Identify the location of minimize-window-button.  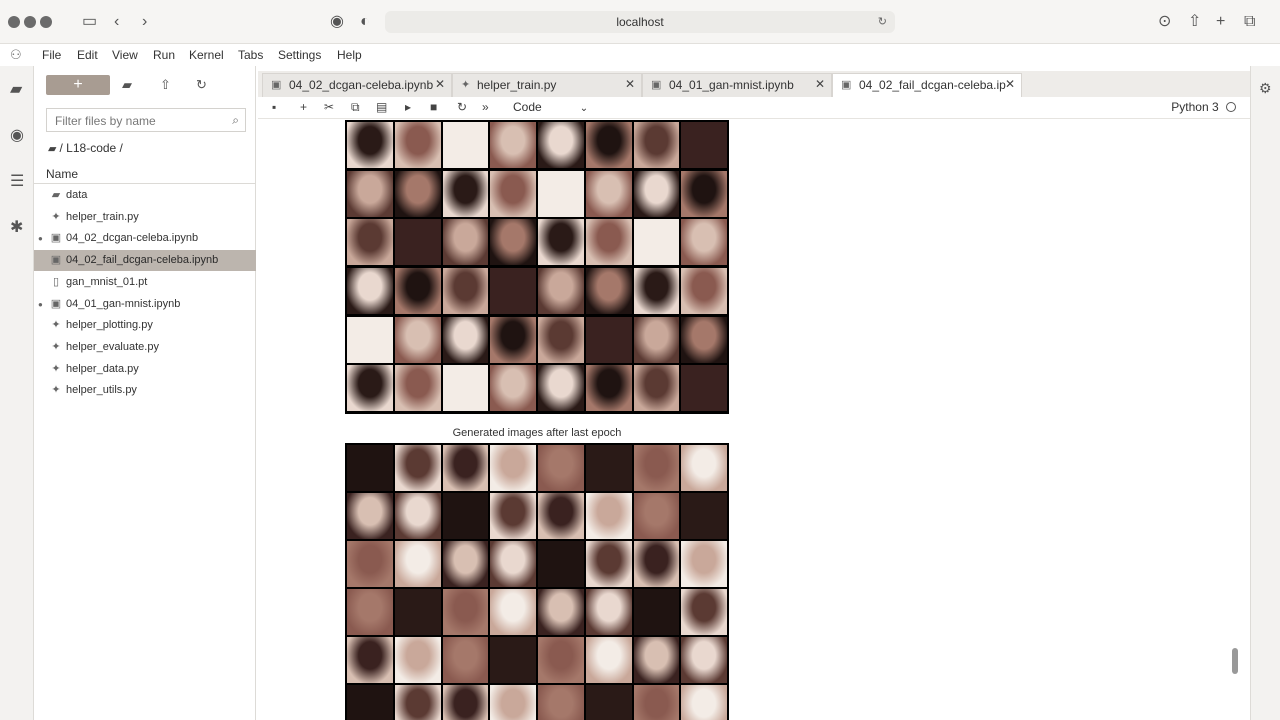
(30, 22).